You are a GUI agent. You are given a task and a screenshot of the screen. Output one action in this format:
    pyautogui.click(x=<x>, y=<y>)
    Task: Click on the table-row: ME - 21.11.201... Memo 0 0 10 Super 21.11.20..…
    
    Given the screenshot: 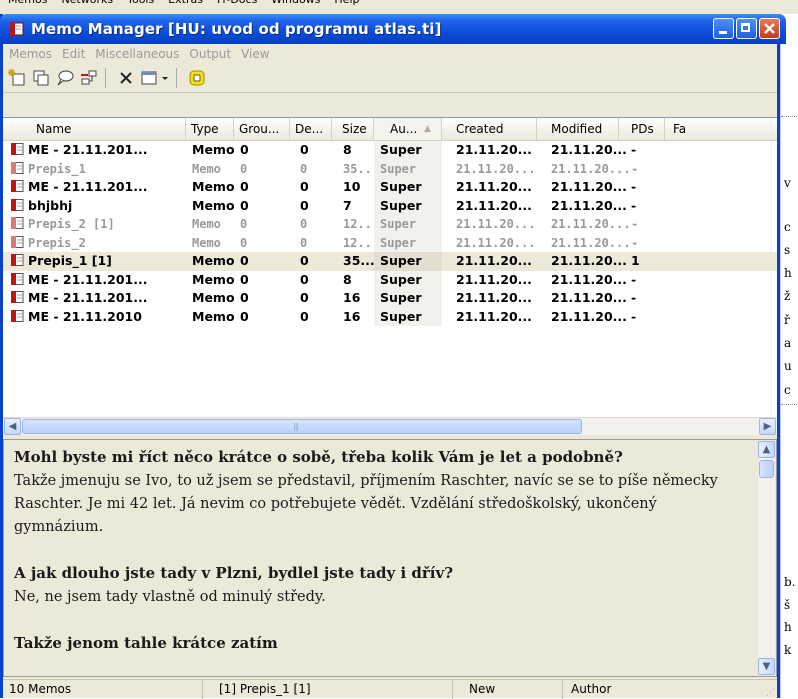 What is the action you would take?
    pyautogui.click(x=390, y=187)
    